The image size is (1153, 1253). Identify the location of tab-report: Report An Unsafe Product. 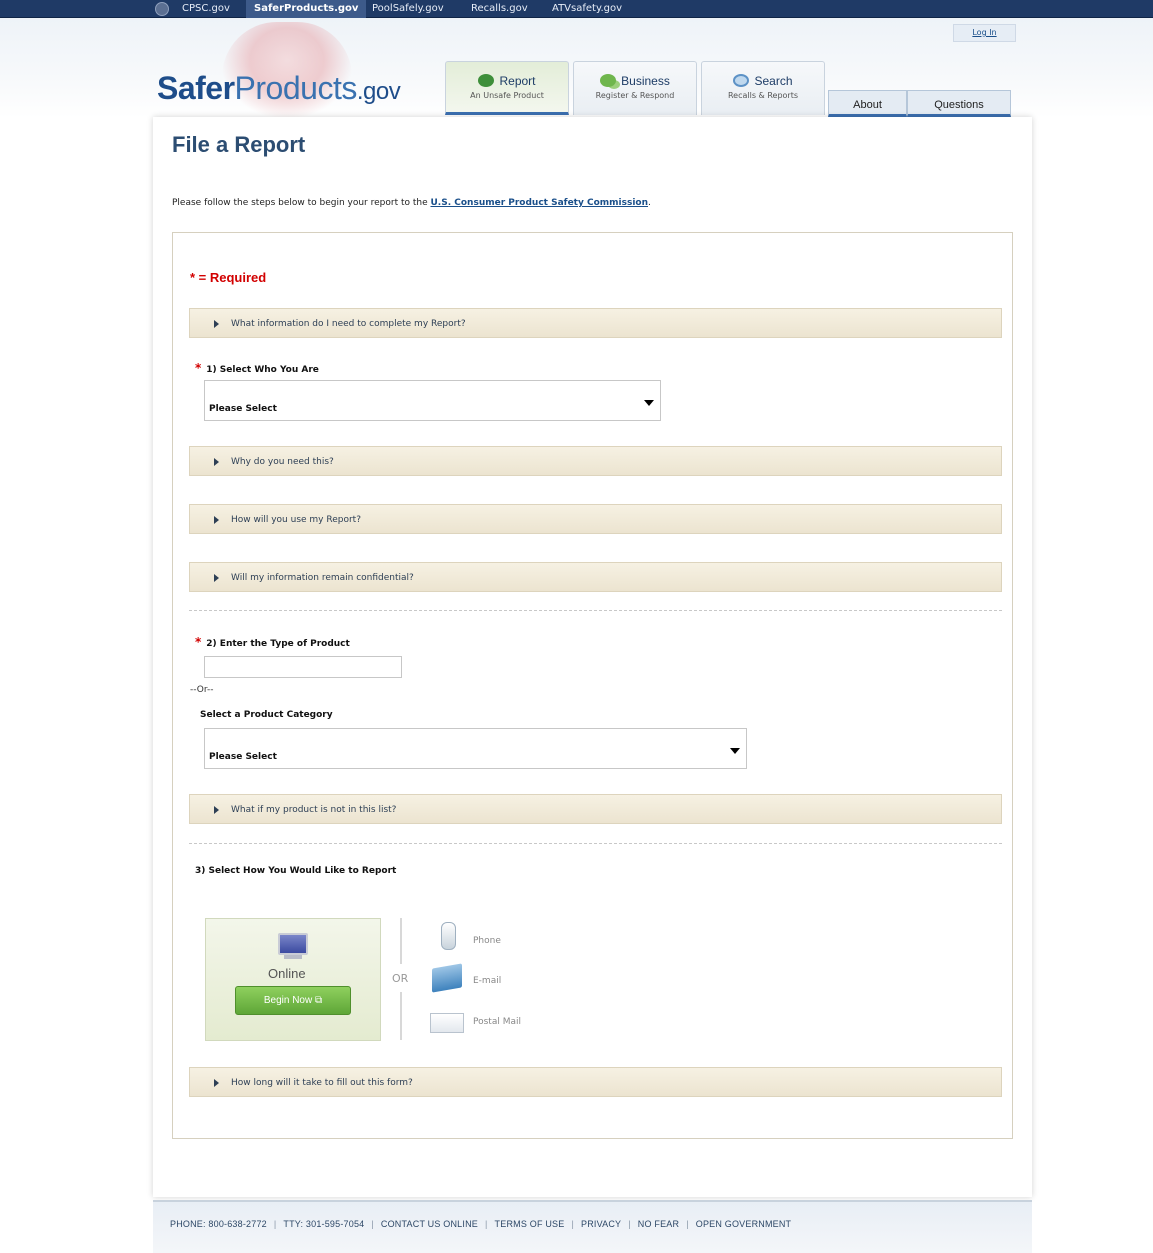
(507, 88).